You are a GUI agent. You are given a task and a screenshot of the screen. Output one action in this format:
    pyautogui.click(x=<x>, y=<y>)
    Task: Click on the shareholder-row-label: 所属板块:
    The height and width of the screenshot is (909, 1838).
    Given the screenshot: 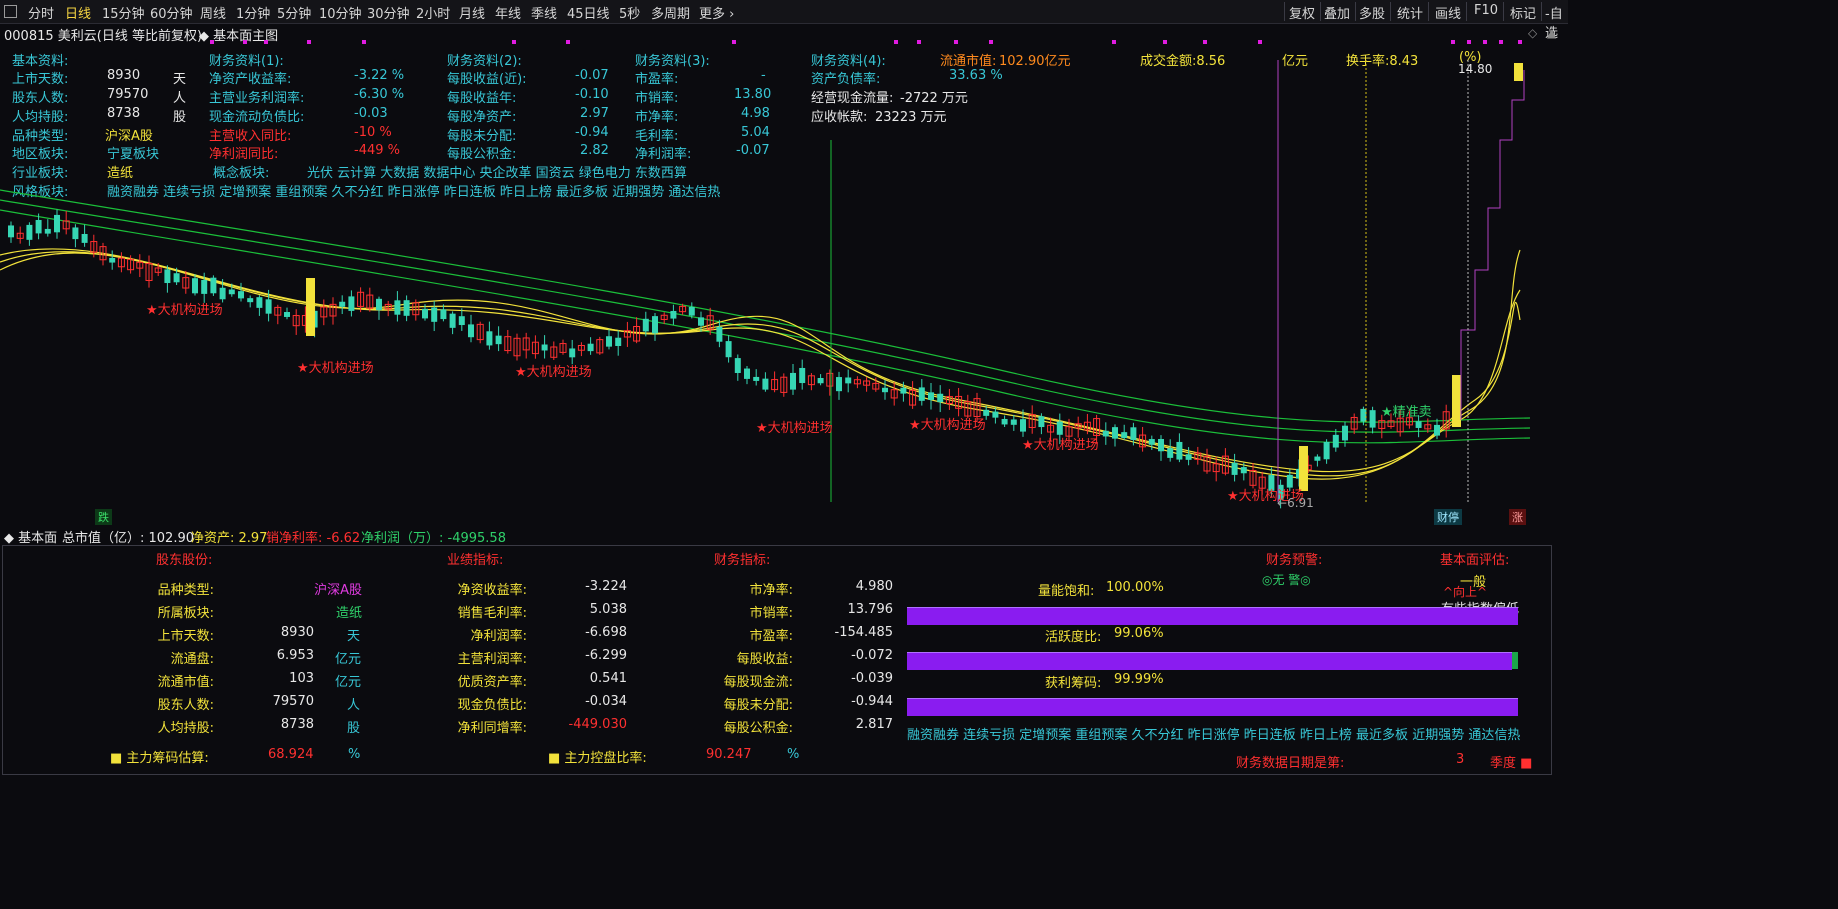 What is the action you would take?
    pyautogui.click(x=185, y=613)
    